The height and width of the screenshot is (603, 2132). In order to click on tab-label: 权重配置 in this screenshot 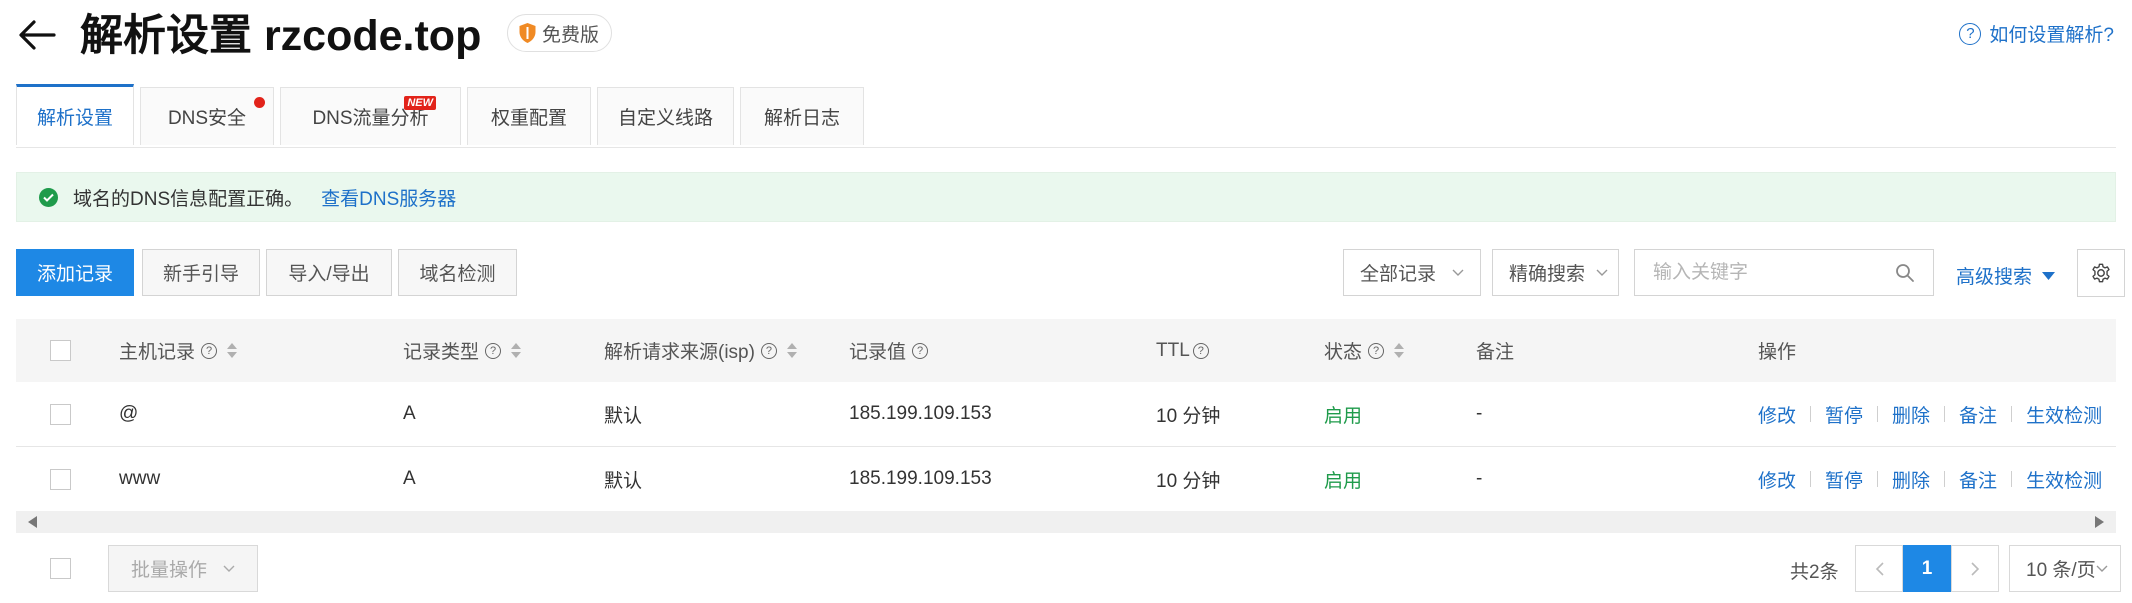, I will do `click(528, 118)`.